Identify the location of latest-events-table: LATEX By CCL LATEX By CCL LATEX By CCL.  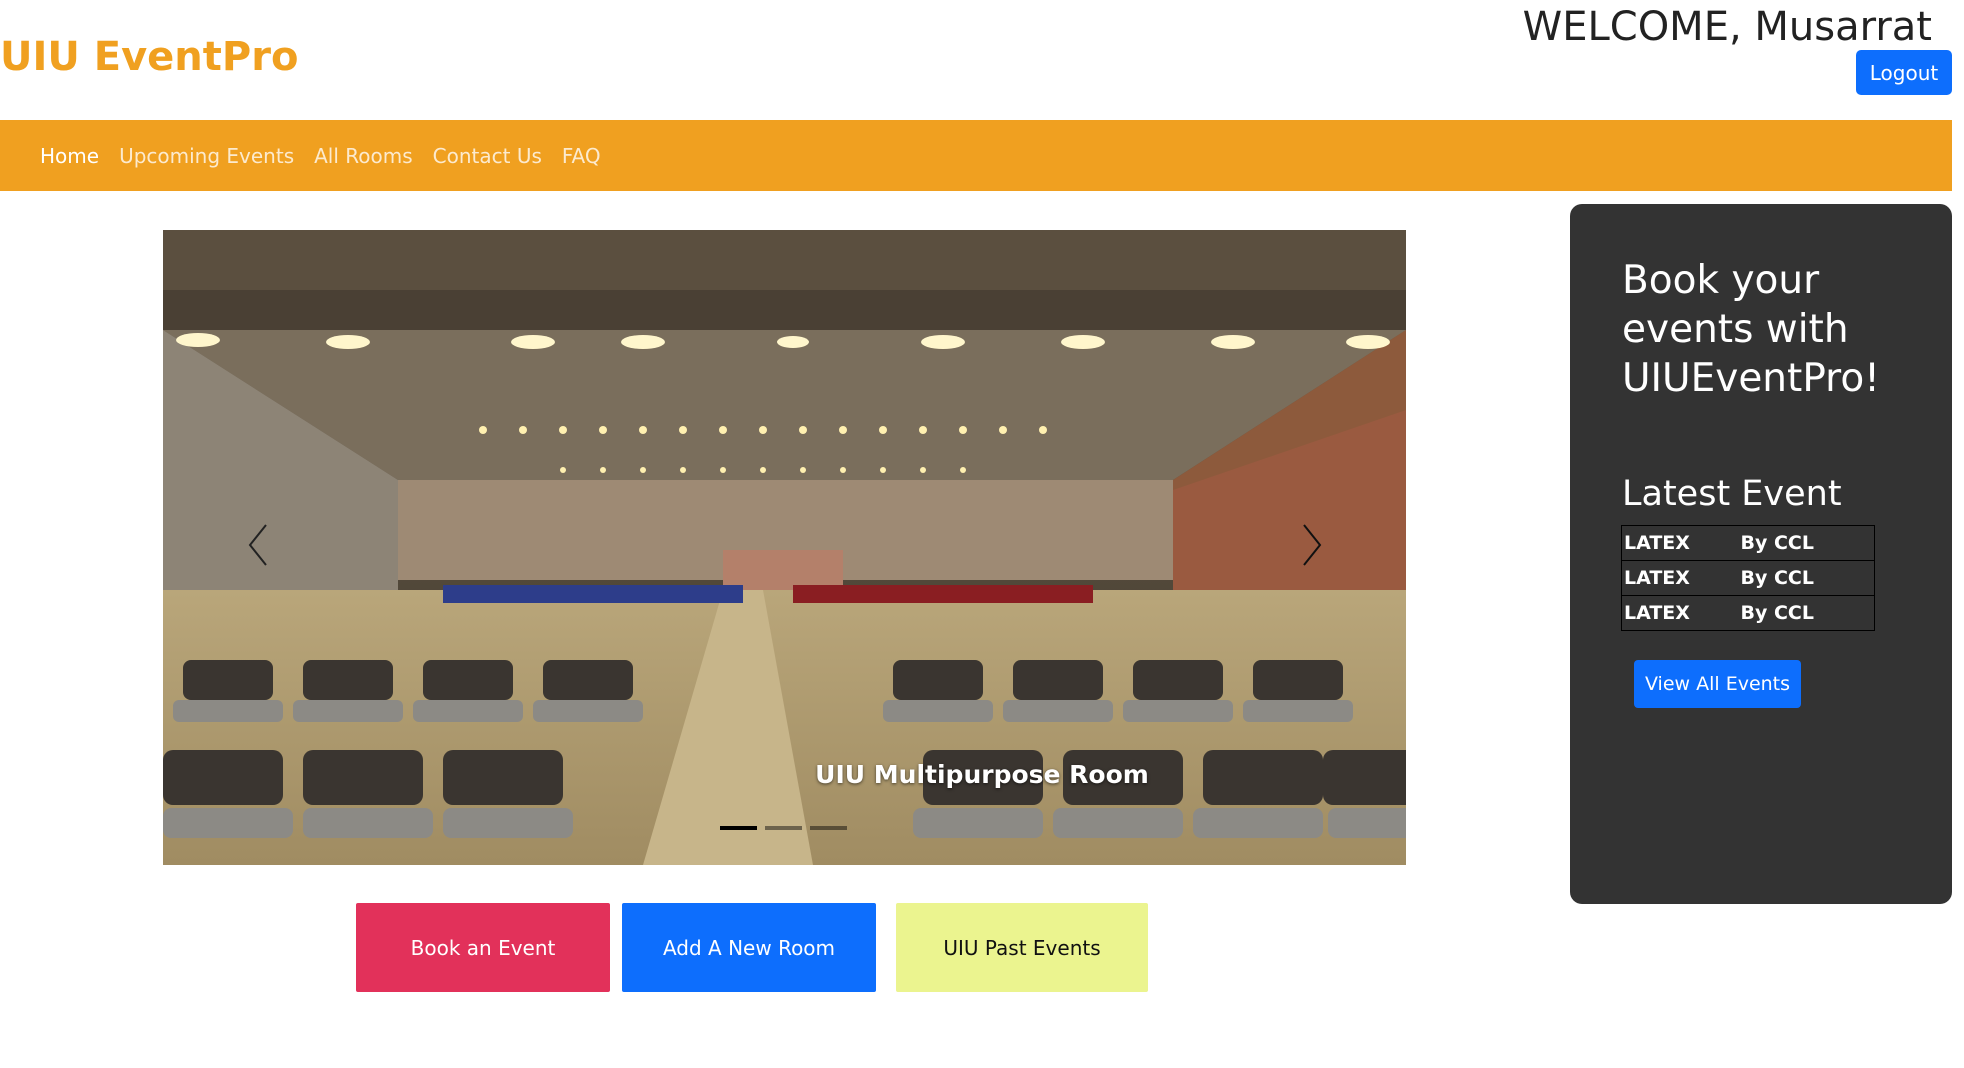
(1748, 578).